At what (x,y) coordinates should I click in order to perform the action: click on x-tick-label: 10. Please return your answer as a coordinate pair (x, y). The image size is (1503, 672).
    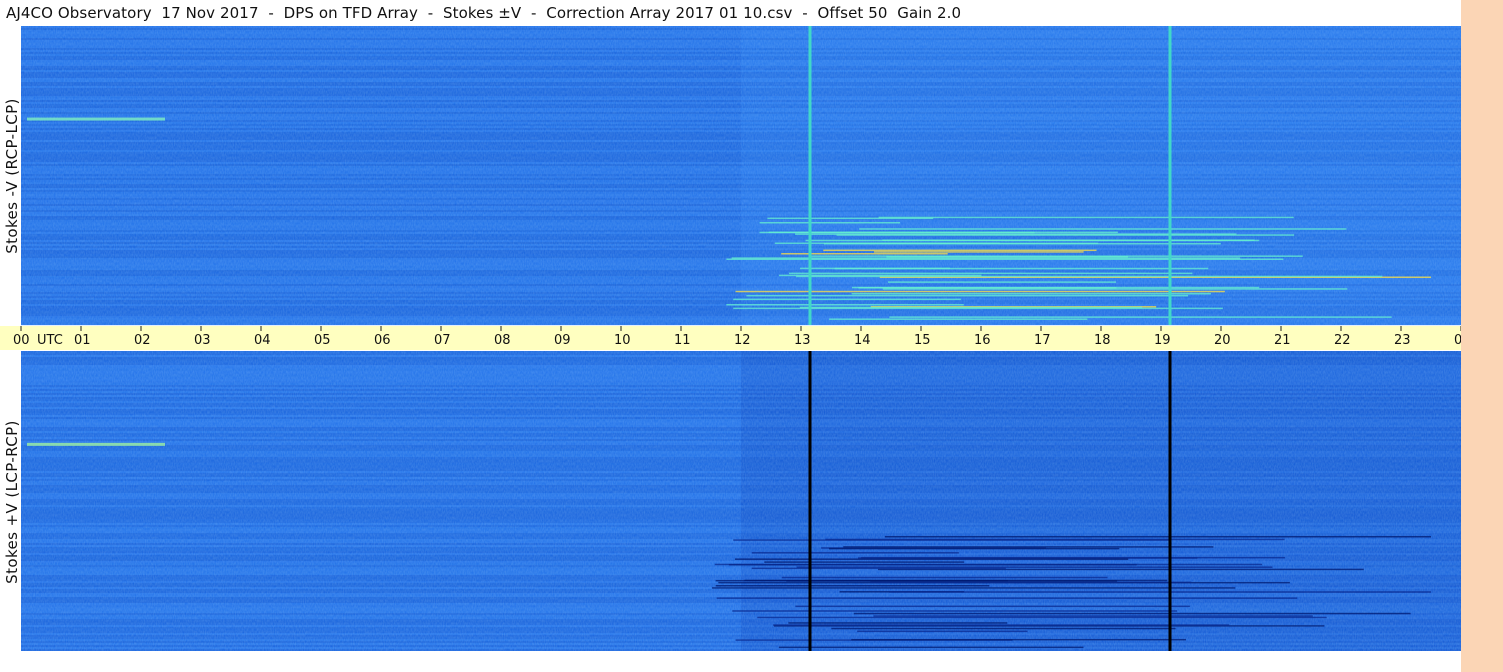
    Looking at the image, I should click on (622, 340).